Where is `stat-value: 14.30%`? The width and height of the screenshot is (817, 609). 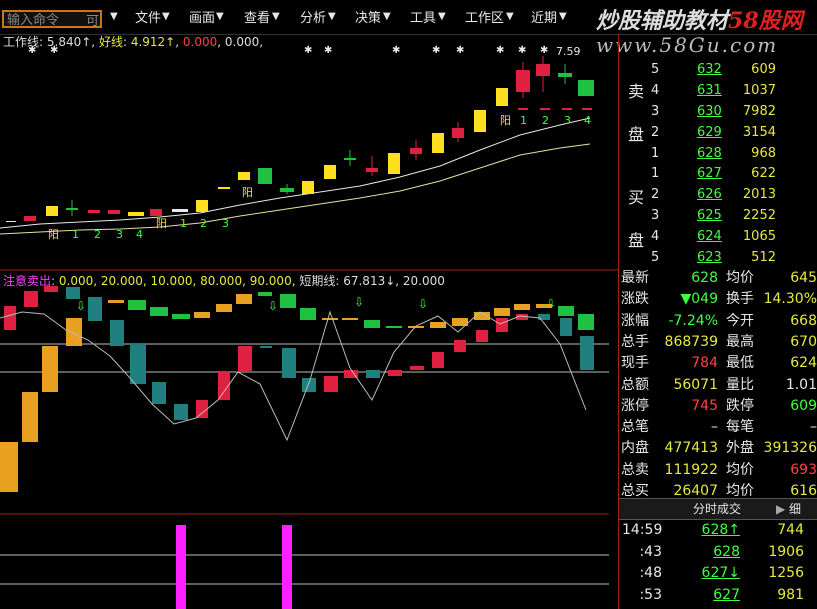 stat-value: 14.30% is located at coordinates (790, 299).